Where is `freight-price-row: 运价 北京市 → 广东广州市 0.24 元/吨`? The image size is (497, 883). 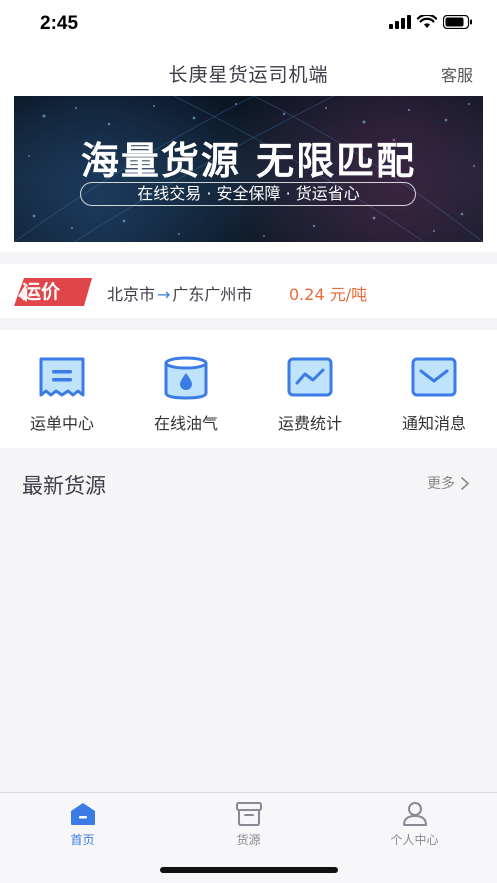
freight-price-row: 运价 北京市 → 广东广州市 0.24 元/吨 is located at coordinates (248, 291).